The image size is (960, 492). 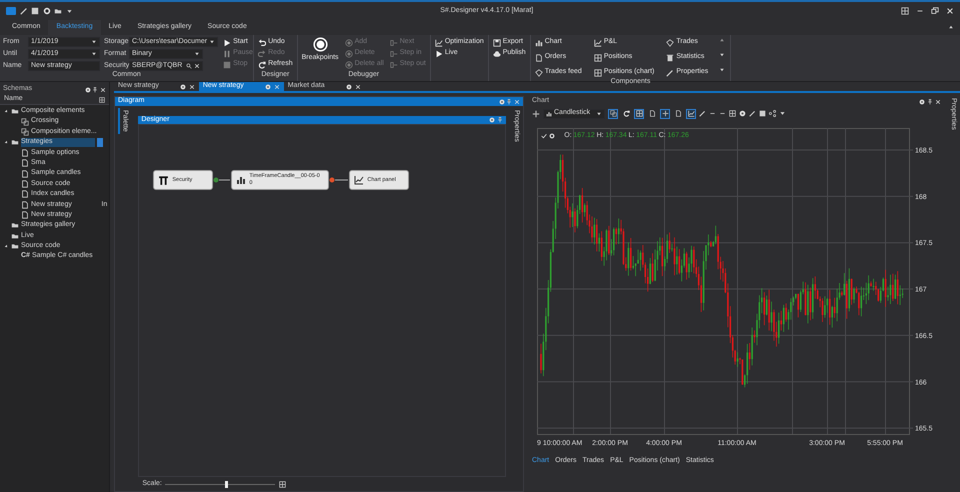 I want to click on pi-icon, so click(x=164, y=180).